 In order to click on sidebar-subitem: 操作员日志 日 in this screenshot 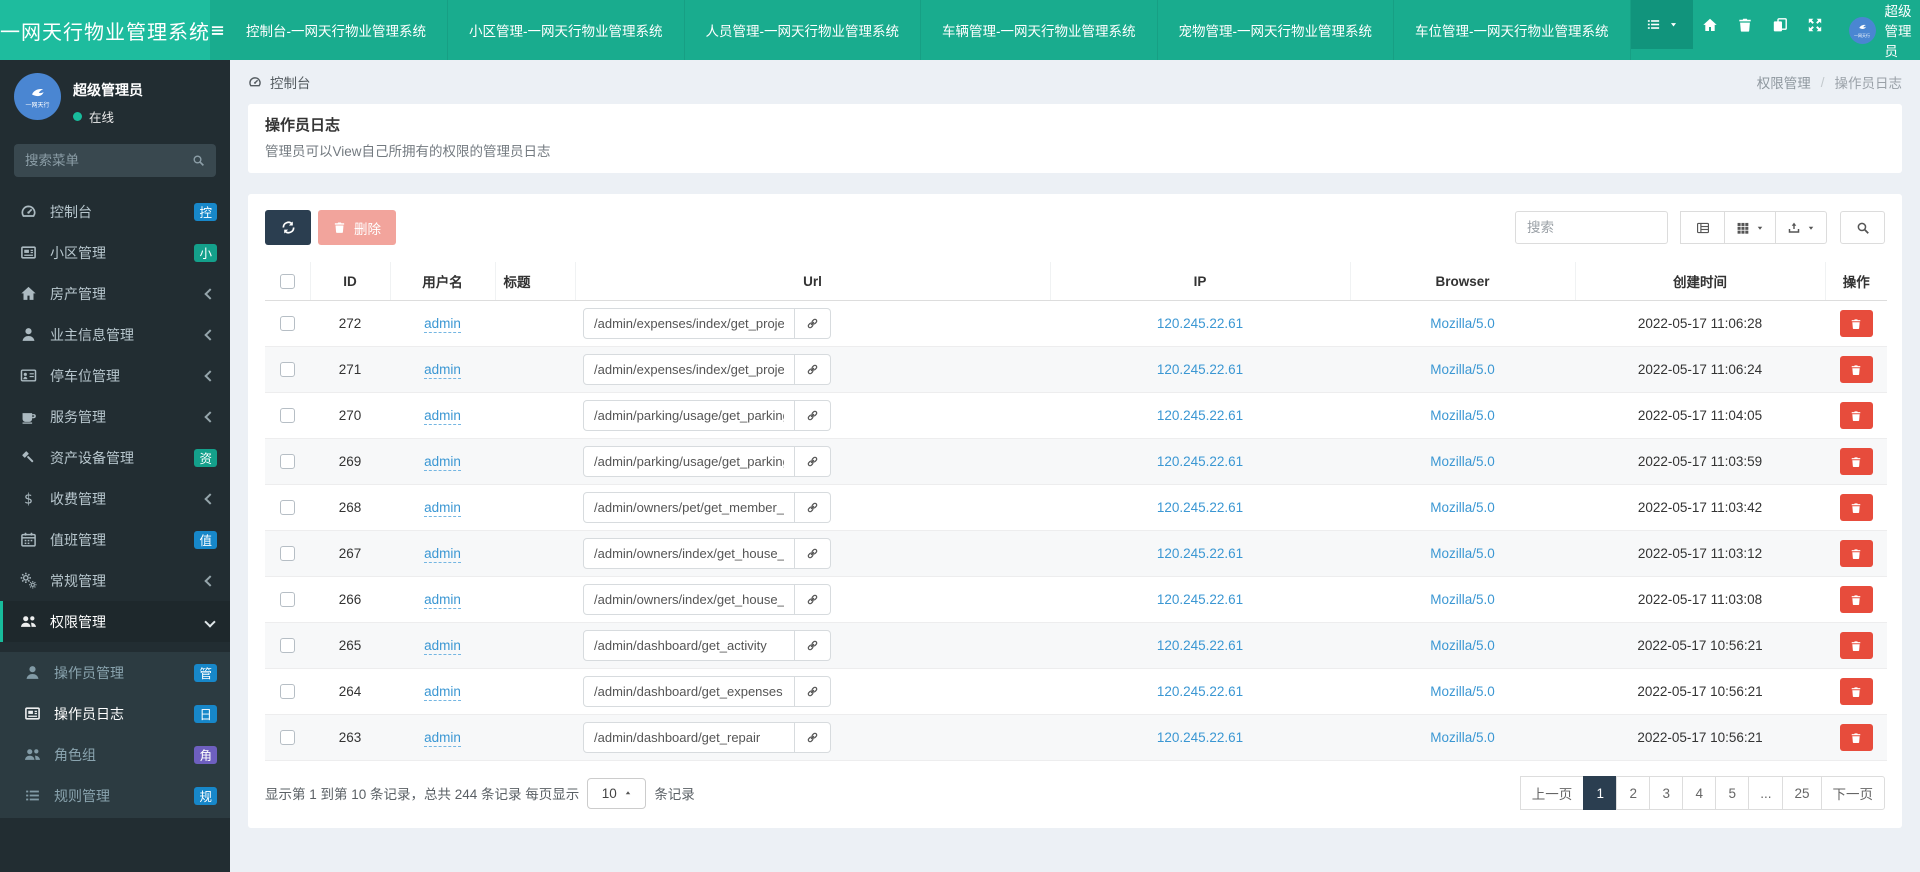, I will do `click(115, 713)`.